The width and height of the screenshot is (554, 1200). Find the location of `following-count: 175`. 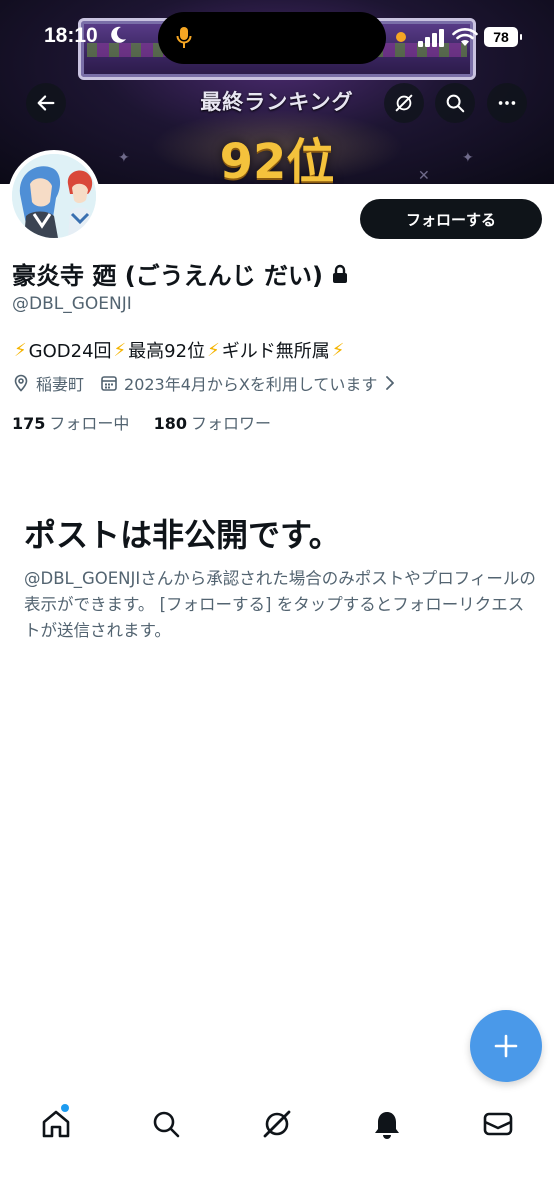

following-count: 175 is located at coordinates (29, 423).